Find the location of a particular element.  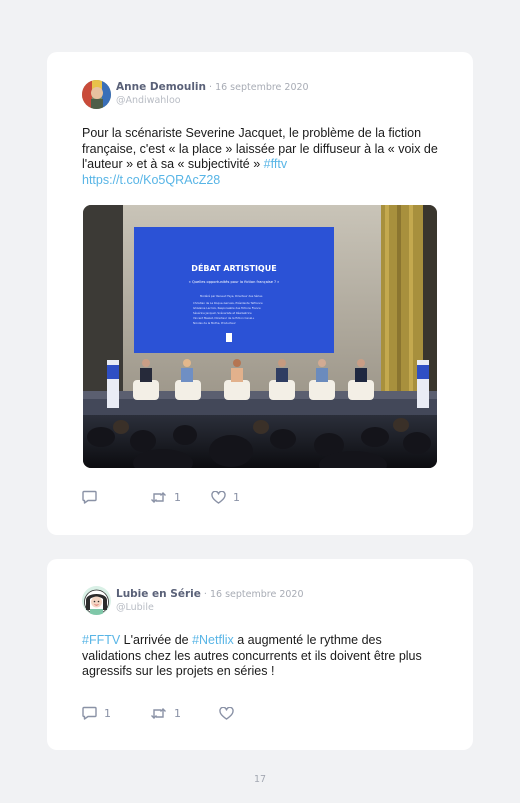

screen-line: Nicolas de la Mothe, Producteur is located at coordinates (215, 323).